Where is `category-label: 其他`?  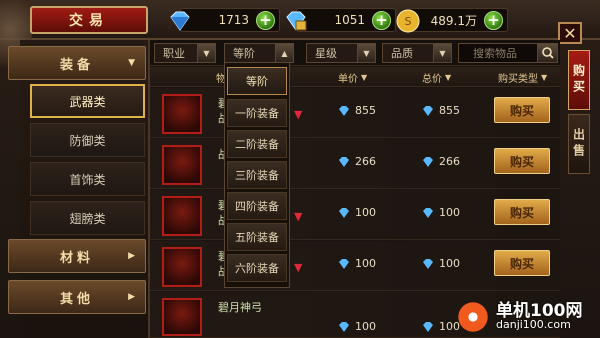 category-label: 其他 is located at coordinates (76, 299).